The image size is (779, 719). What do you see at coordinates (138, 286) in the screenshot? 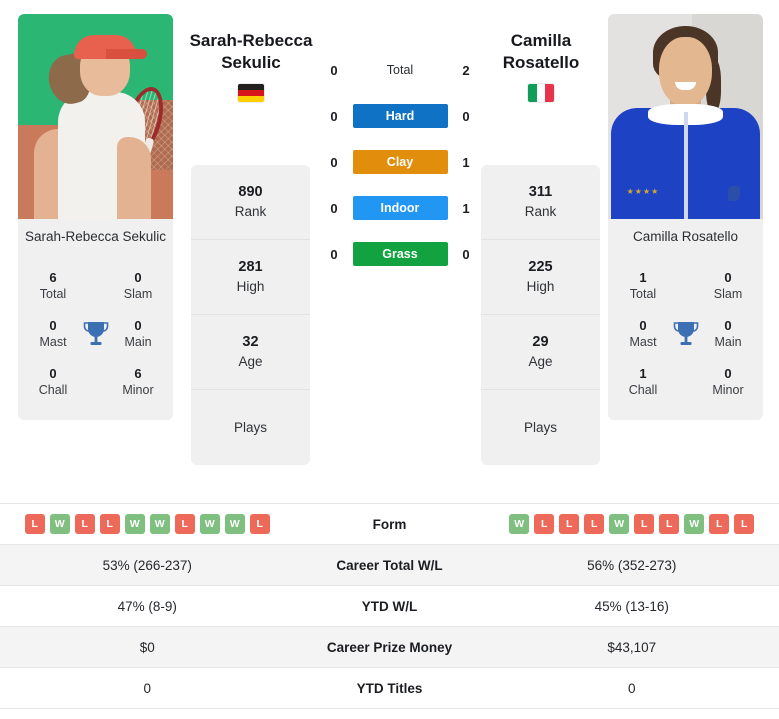
I see `titles-slam-left: 0 Slam` at bounding box center [138, 286].